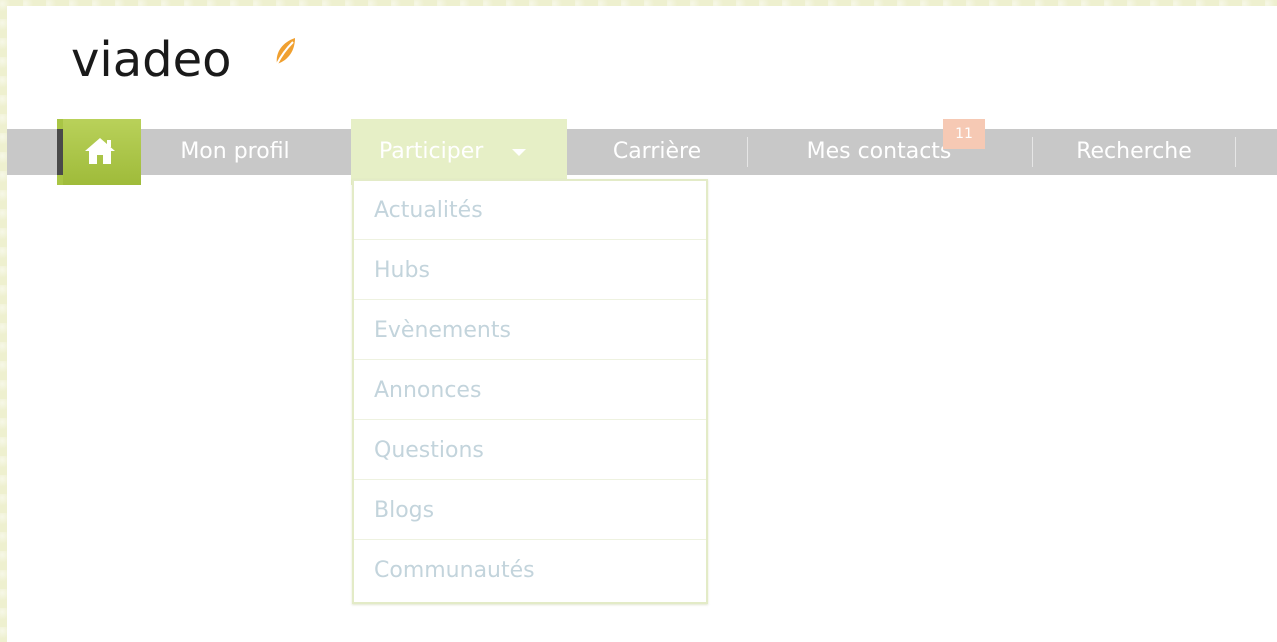  Describe the element at coordinates (519, 152) in the screenshot. I see `chevron-down-icon` at that location.